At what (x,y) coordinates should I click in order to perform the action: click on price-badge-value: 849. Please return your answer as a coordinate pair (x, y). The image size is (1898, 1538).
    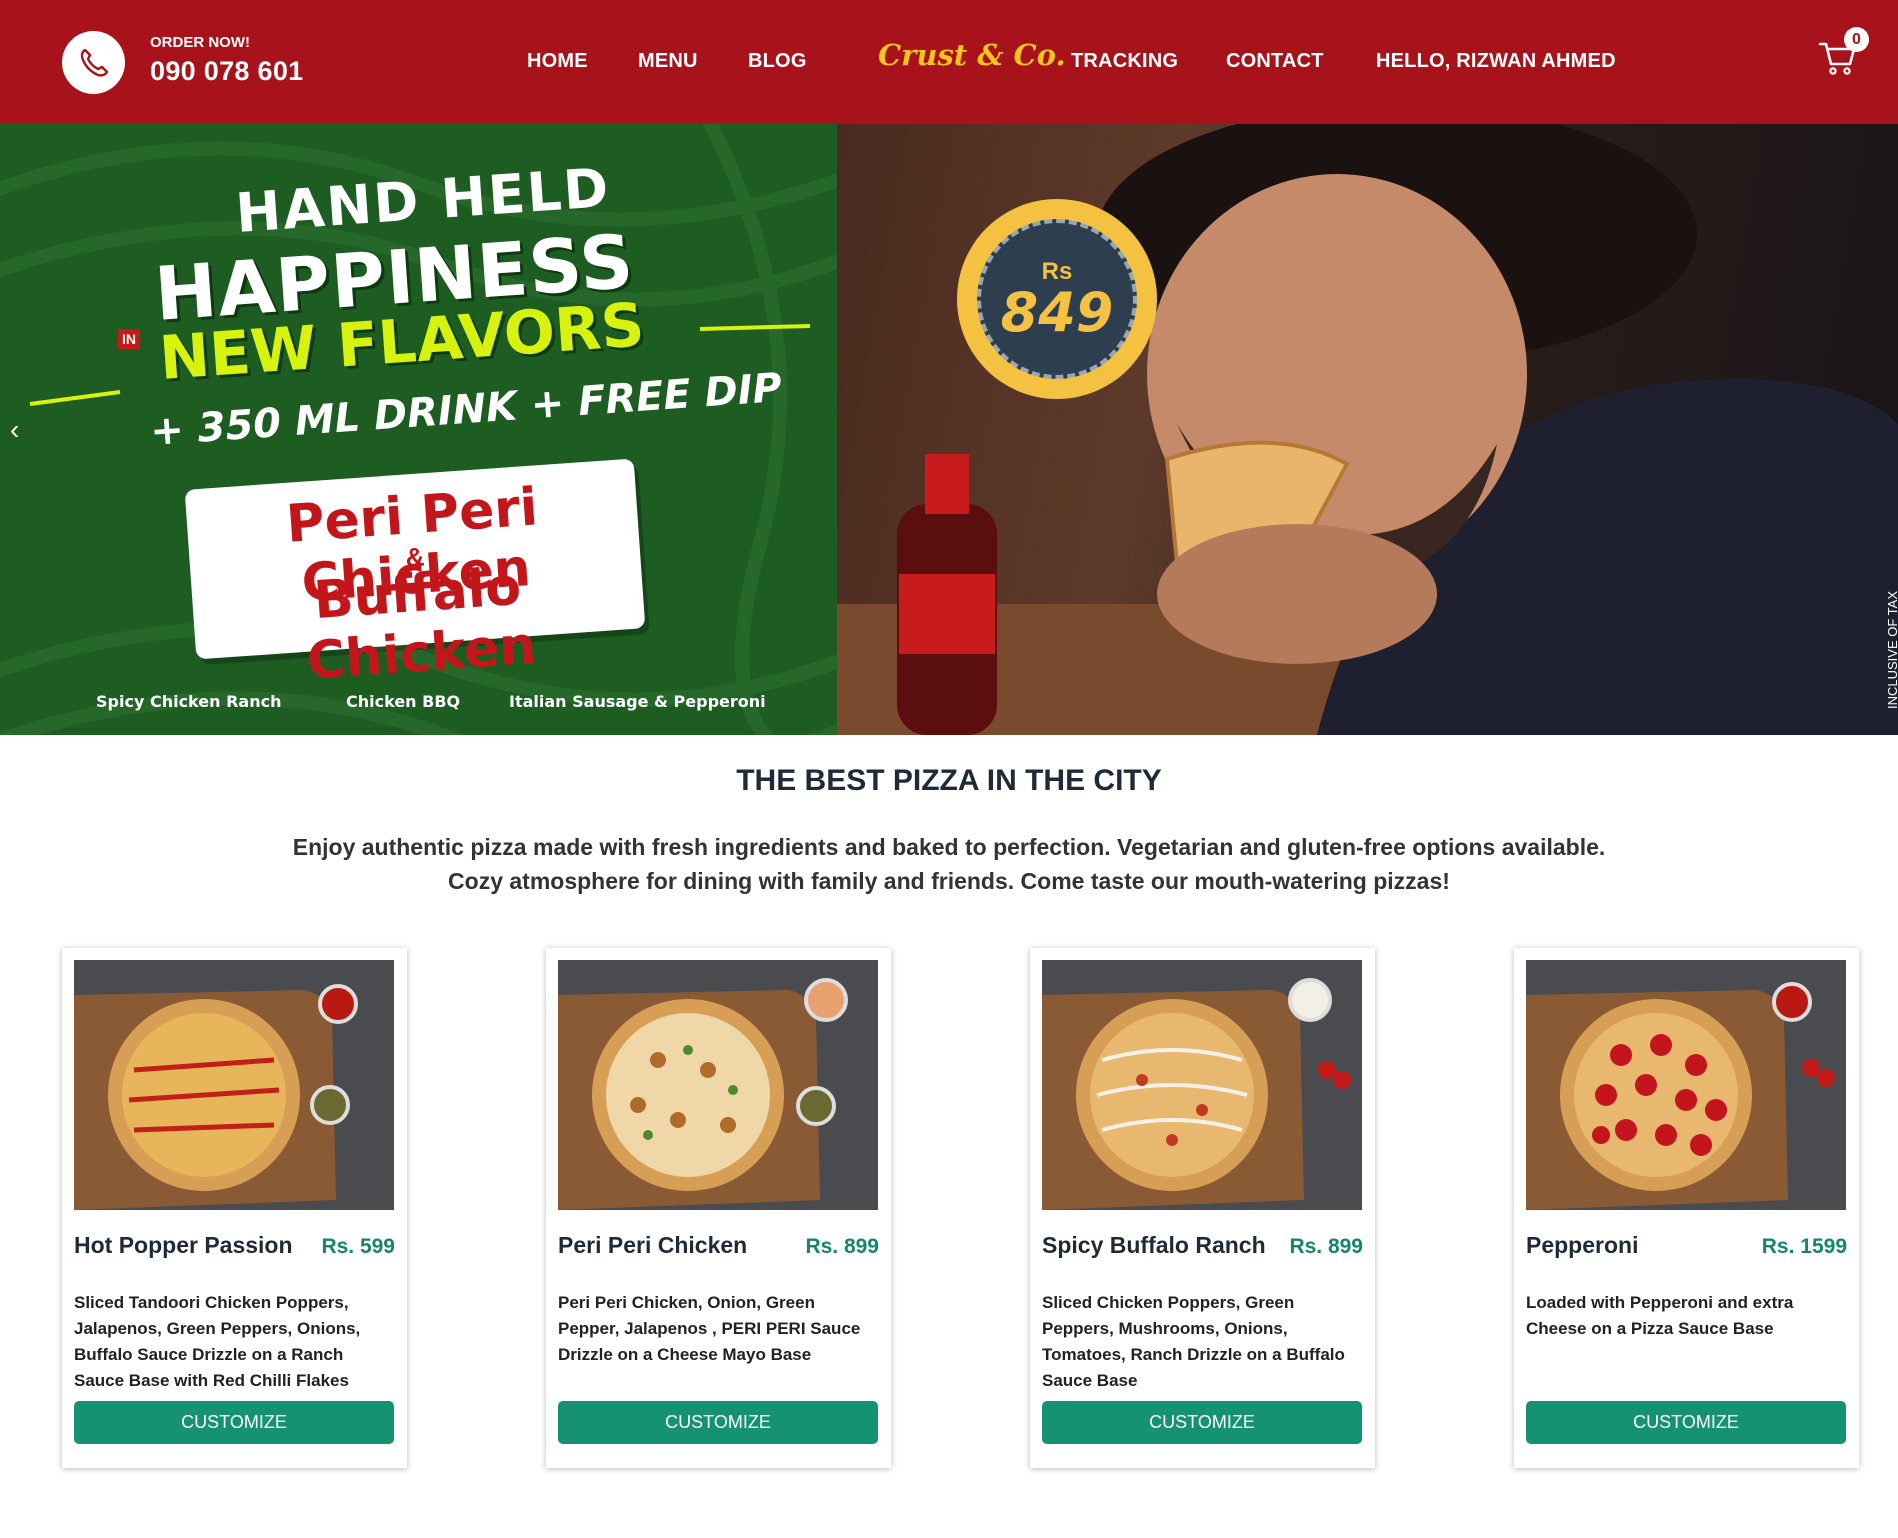
    Looking at the image, I should click on (1057, 312).